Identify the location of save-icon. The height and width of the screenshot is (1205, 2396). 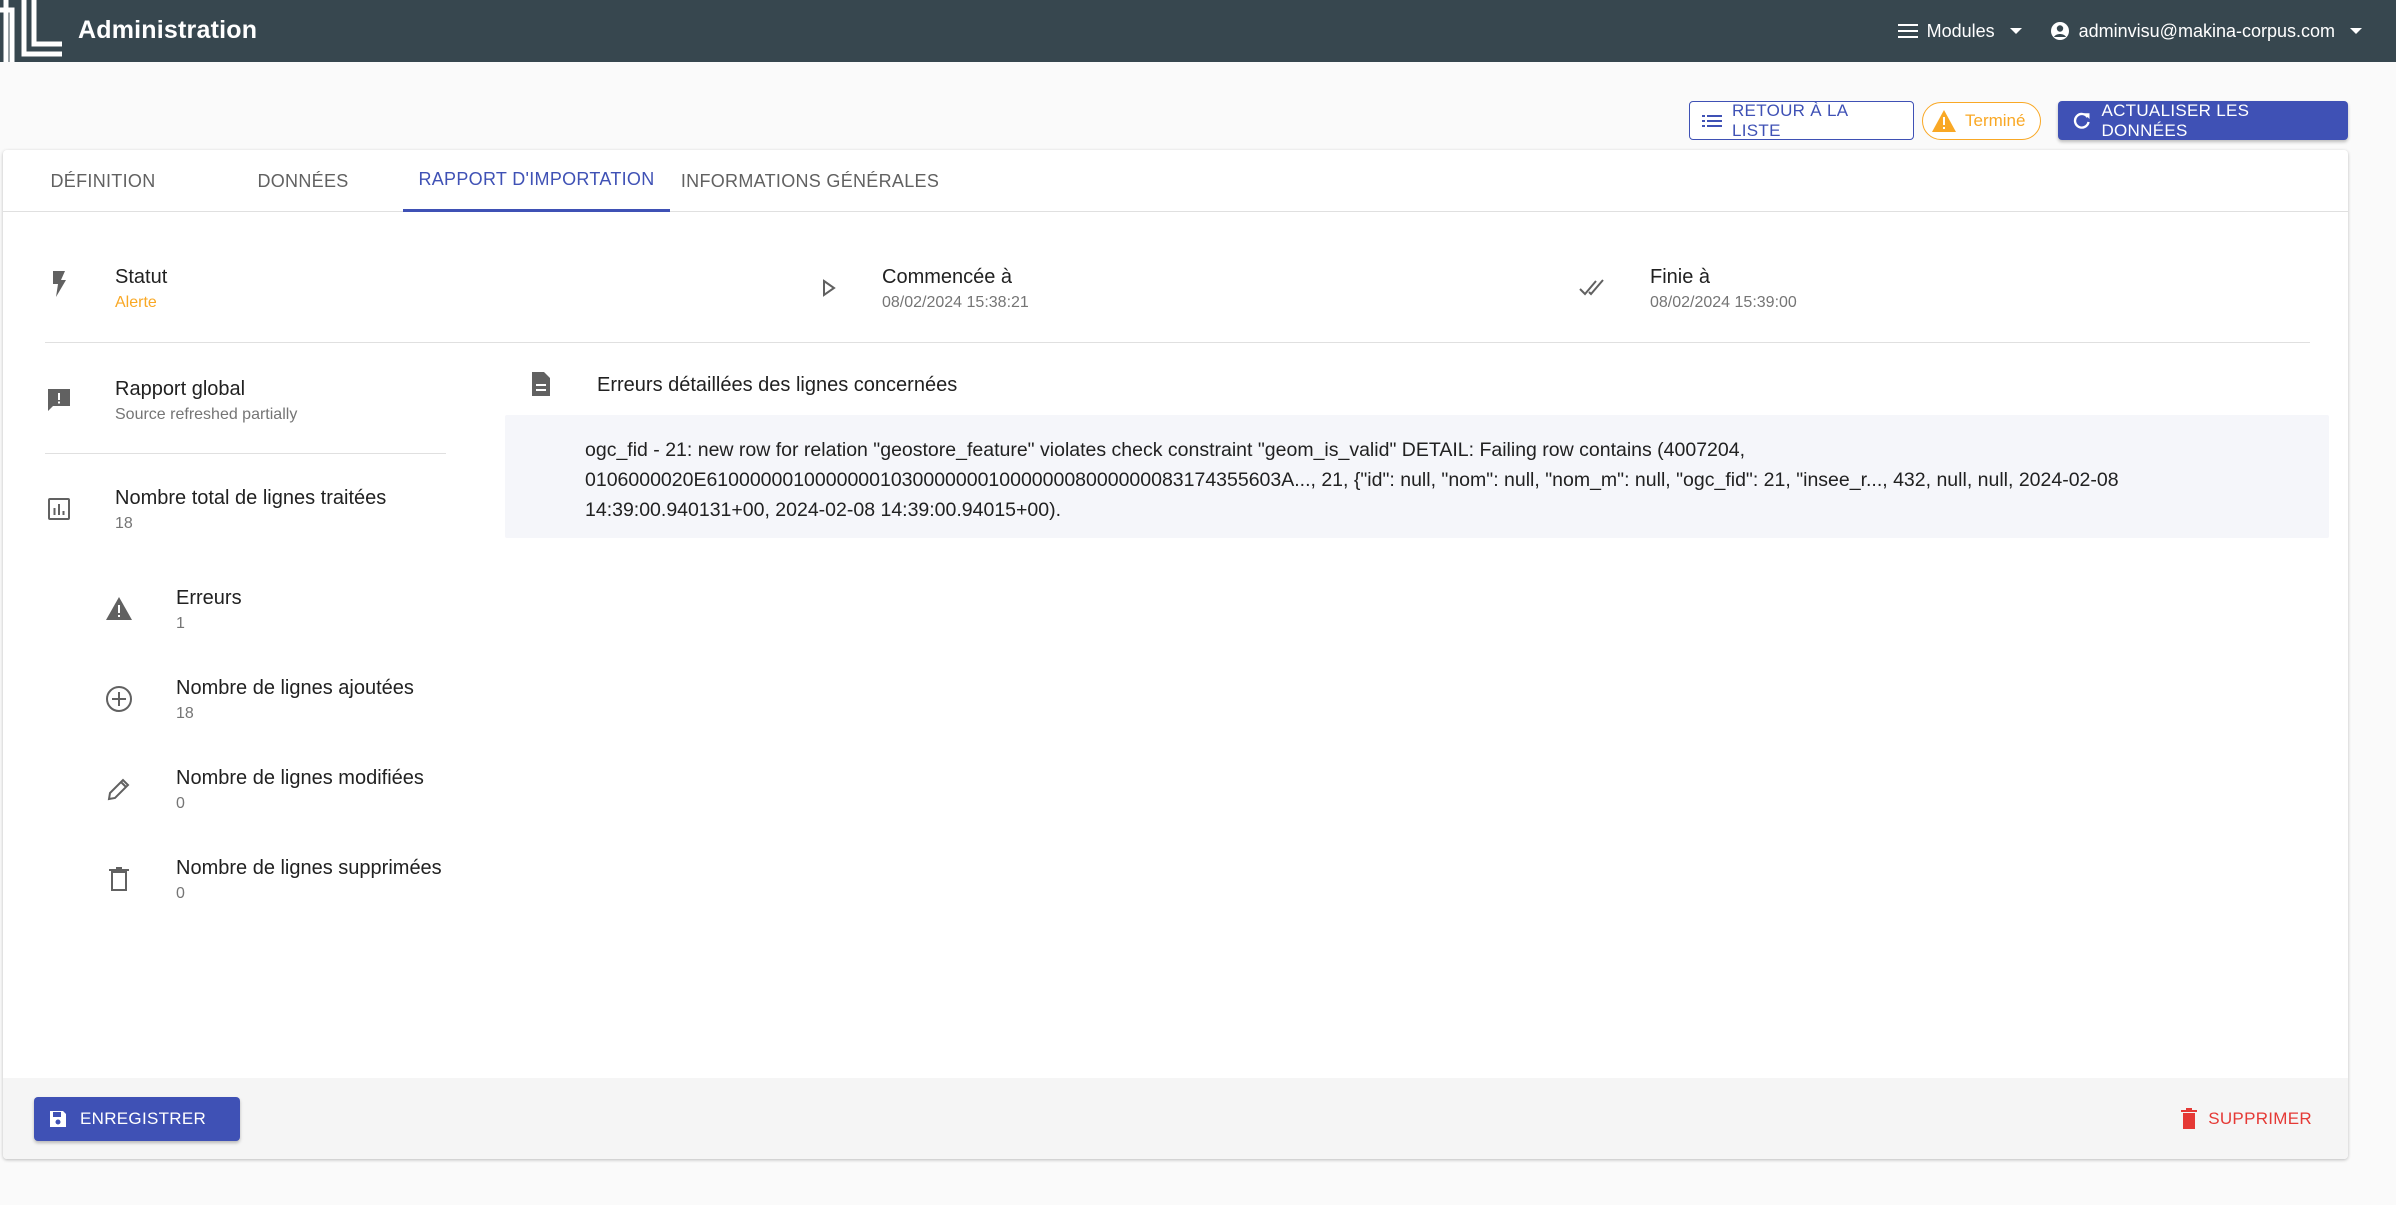
(58, 1119).